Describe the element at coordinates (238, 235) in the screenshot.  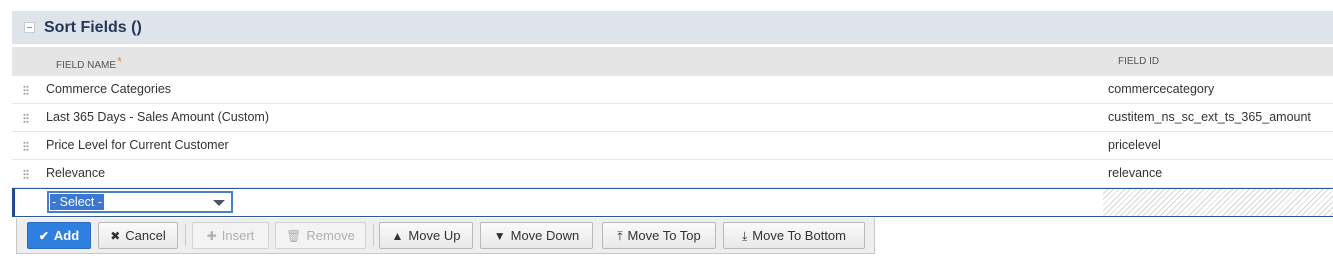
I see `insert-button-label: Insert` at that location.